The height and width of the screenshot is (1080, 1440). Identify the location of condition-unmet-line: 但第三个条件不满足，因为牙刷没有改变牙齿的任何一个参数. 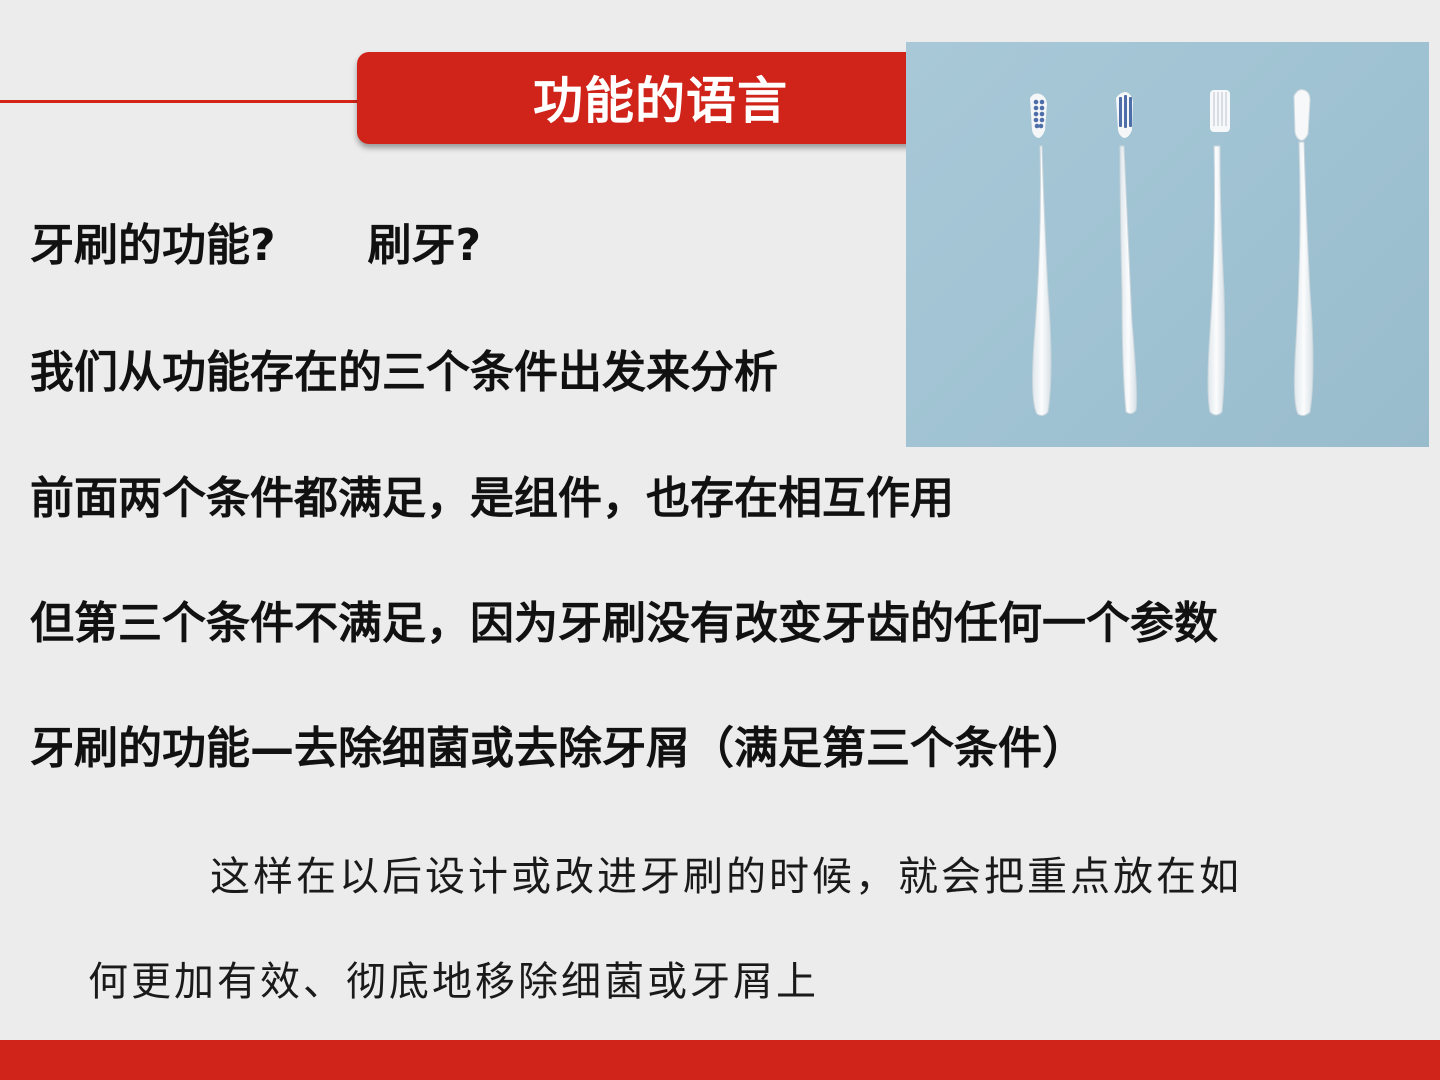
(624, 623).